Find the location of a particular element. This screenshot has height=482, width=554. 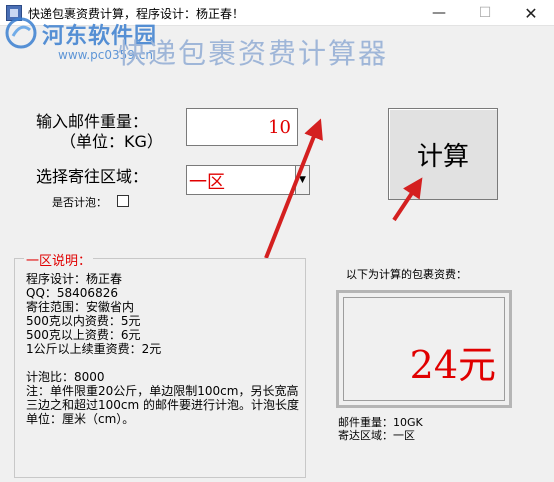

info-line: 500克以内资费：5元 is located at coordinates (83, 321).